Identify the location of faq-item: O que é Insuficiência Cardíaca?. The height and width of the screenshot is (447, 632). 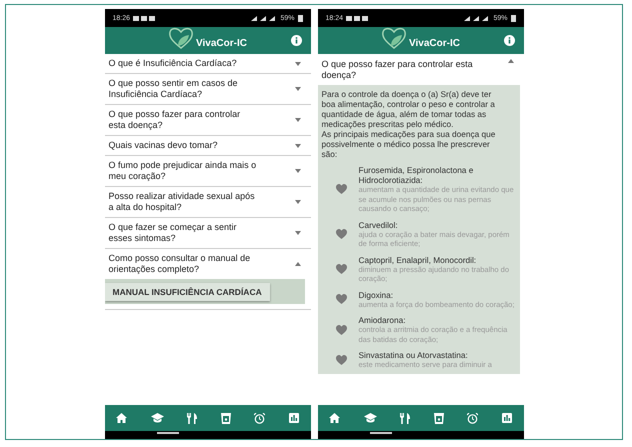
(207, 63).